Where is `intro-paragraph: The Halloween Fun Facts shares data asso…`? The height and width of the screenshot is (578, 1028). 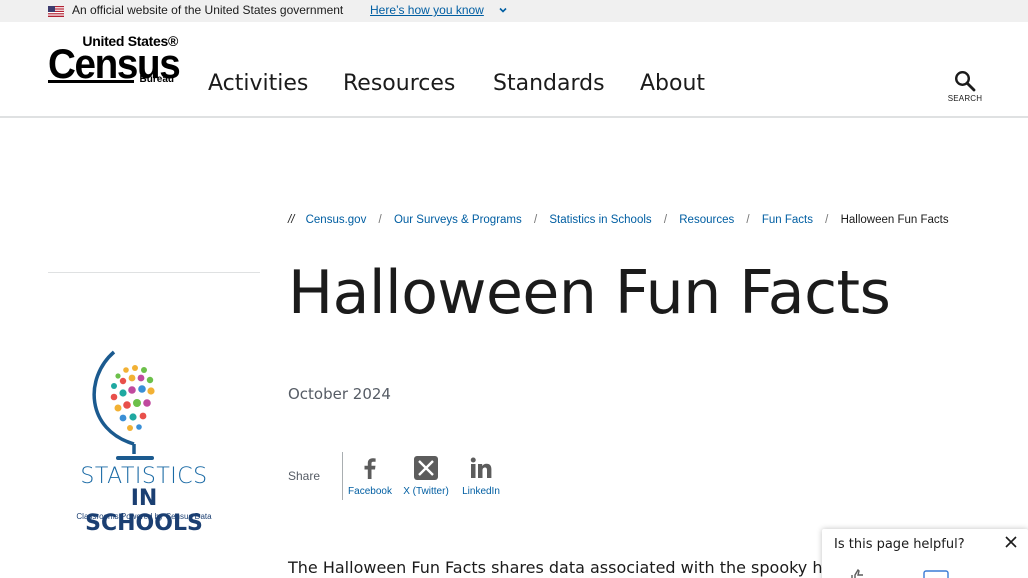
intro-paragraph: The Halloween Fun Facts shares data asso… is located at coordinates (555, 567).